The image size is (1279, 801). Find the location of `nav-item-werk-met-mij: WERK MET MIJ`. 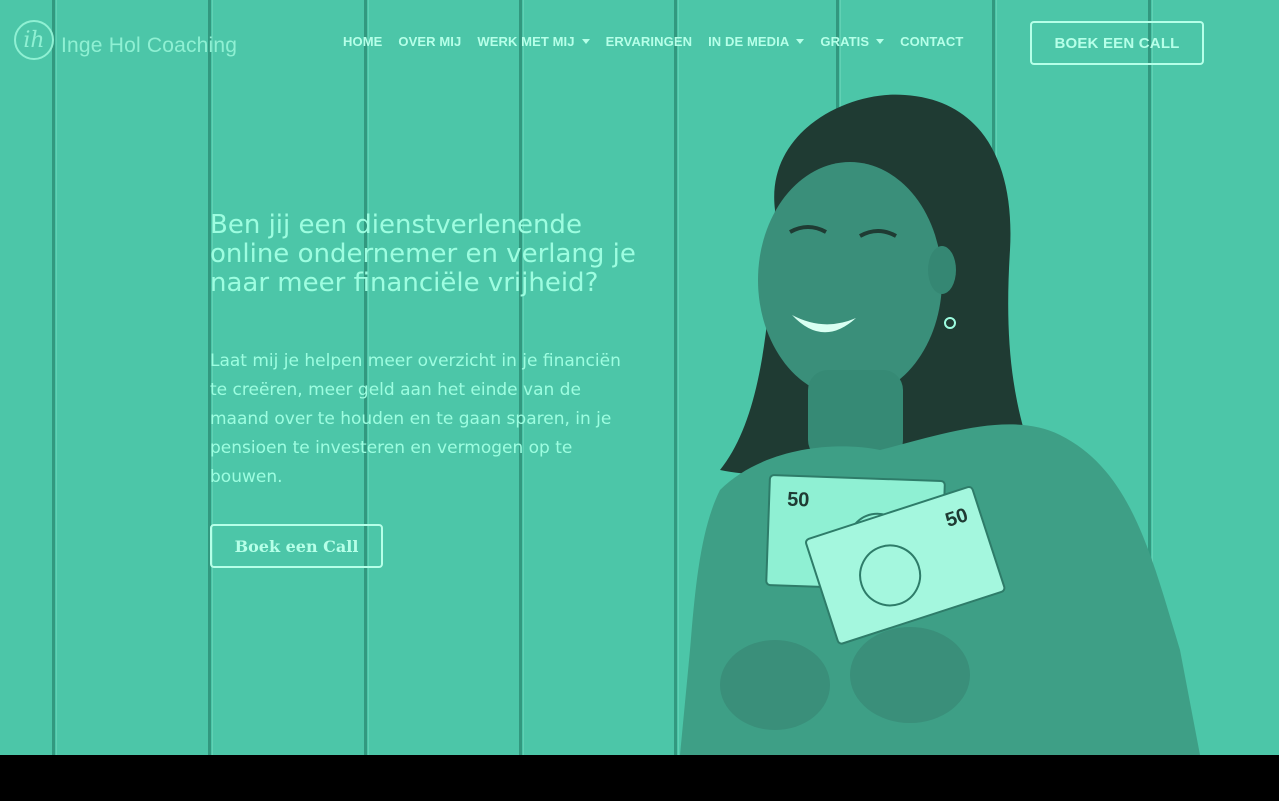

nav-item-werk-met-mij: WERK MET MIJ is located at coordinates (533, 41).